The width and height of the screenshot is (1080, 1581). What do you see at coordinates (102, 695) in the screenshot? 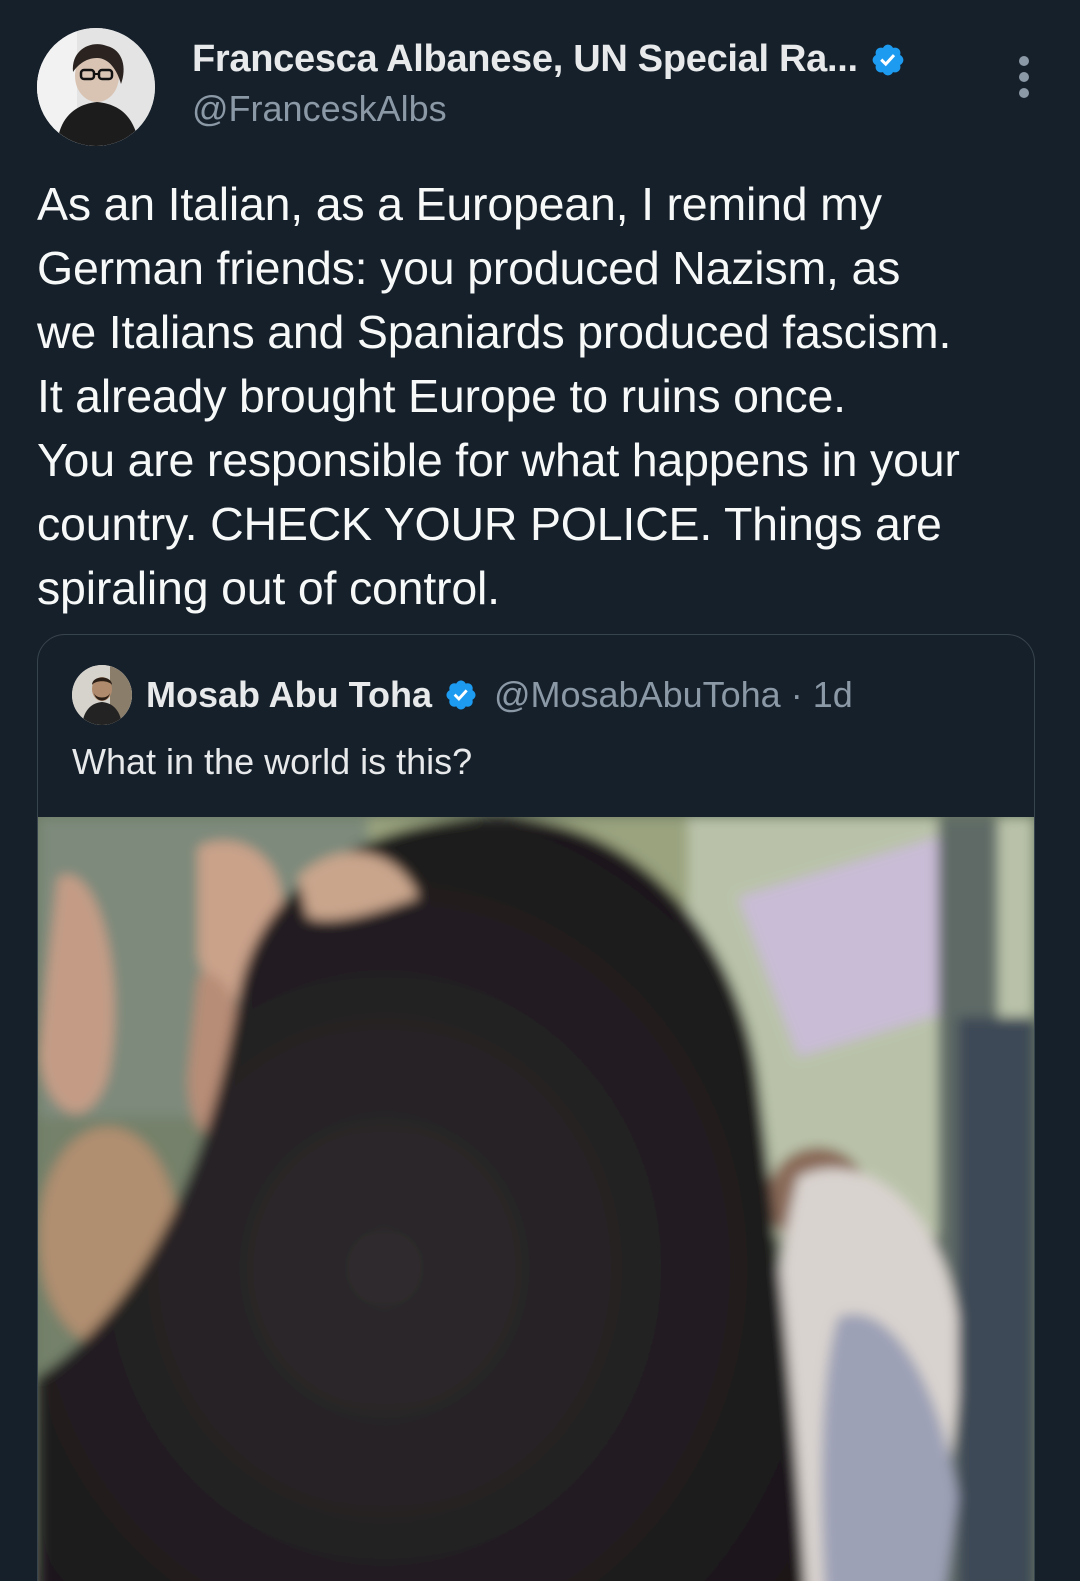
I see `quoted-author-avatar` at bounding box center [102, 695].